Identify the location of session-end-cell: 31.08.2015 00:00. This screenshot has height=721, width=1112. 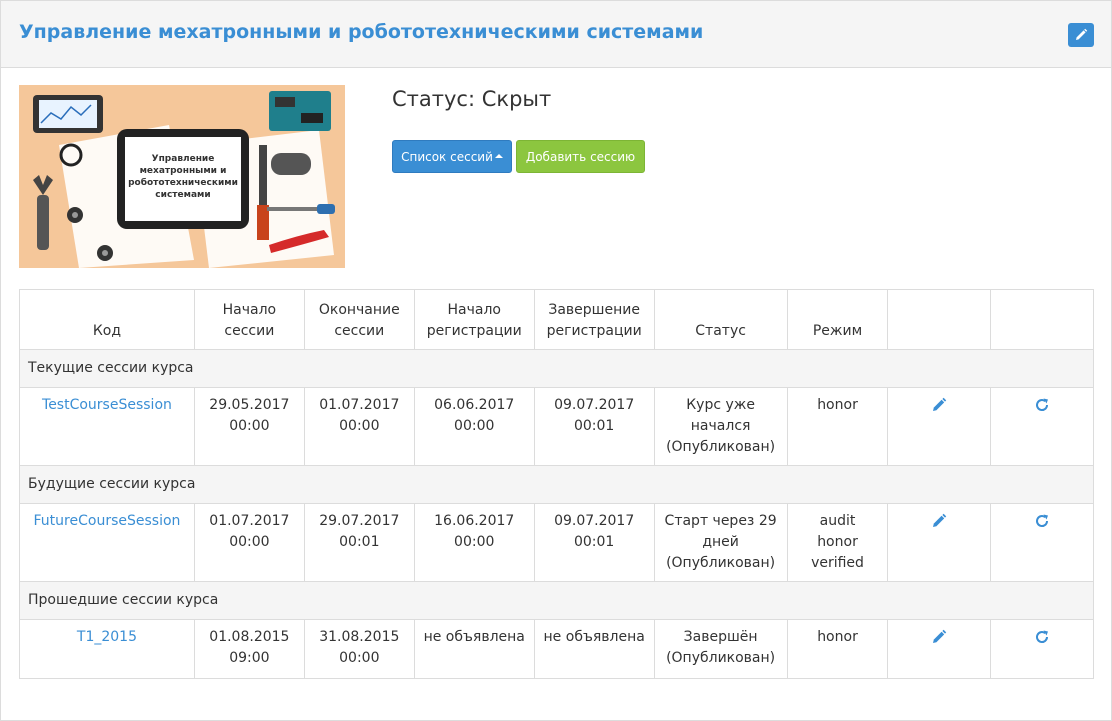
(359, 649).